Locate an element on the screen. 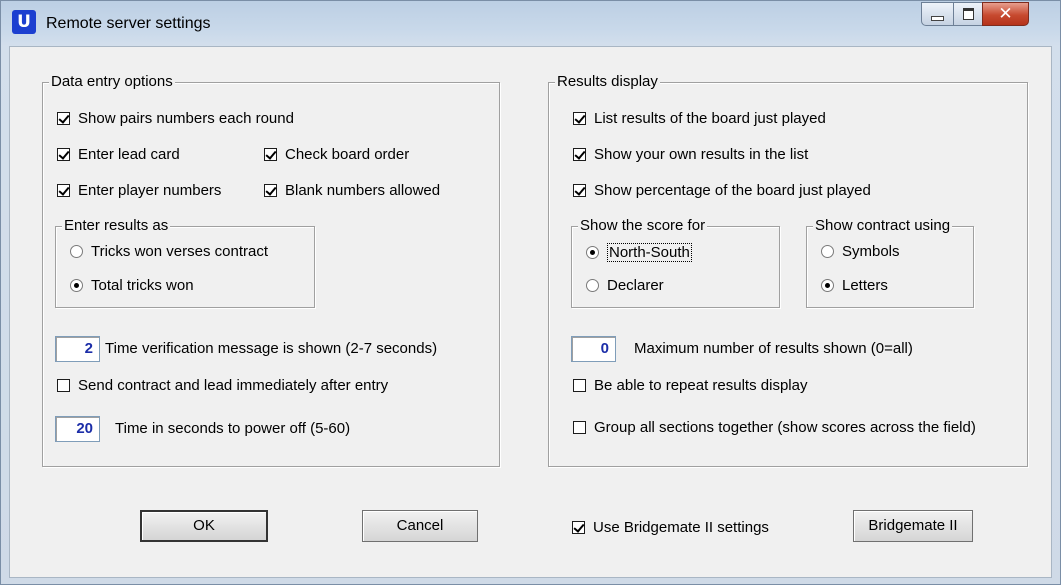  score-for-group: Show the score for North-South Declarer is located at coordinates (675, 262).